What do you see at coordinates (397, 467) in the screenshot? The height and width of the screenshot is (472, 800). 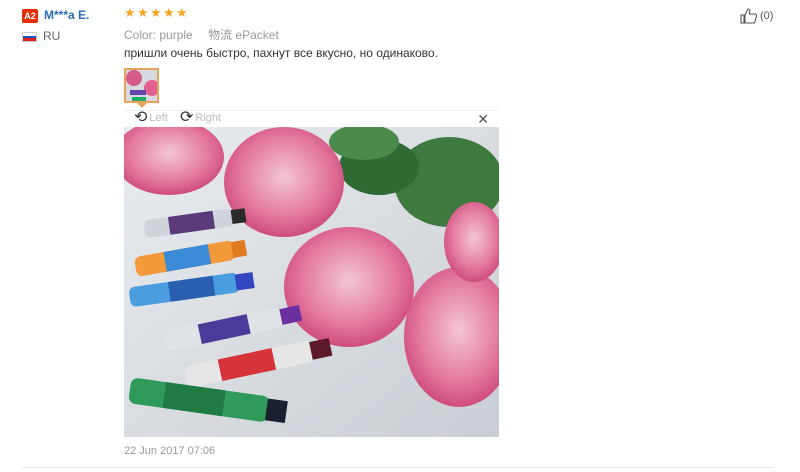 I see `review-divider` at bounding box center [397, 467].